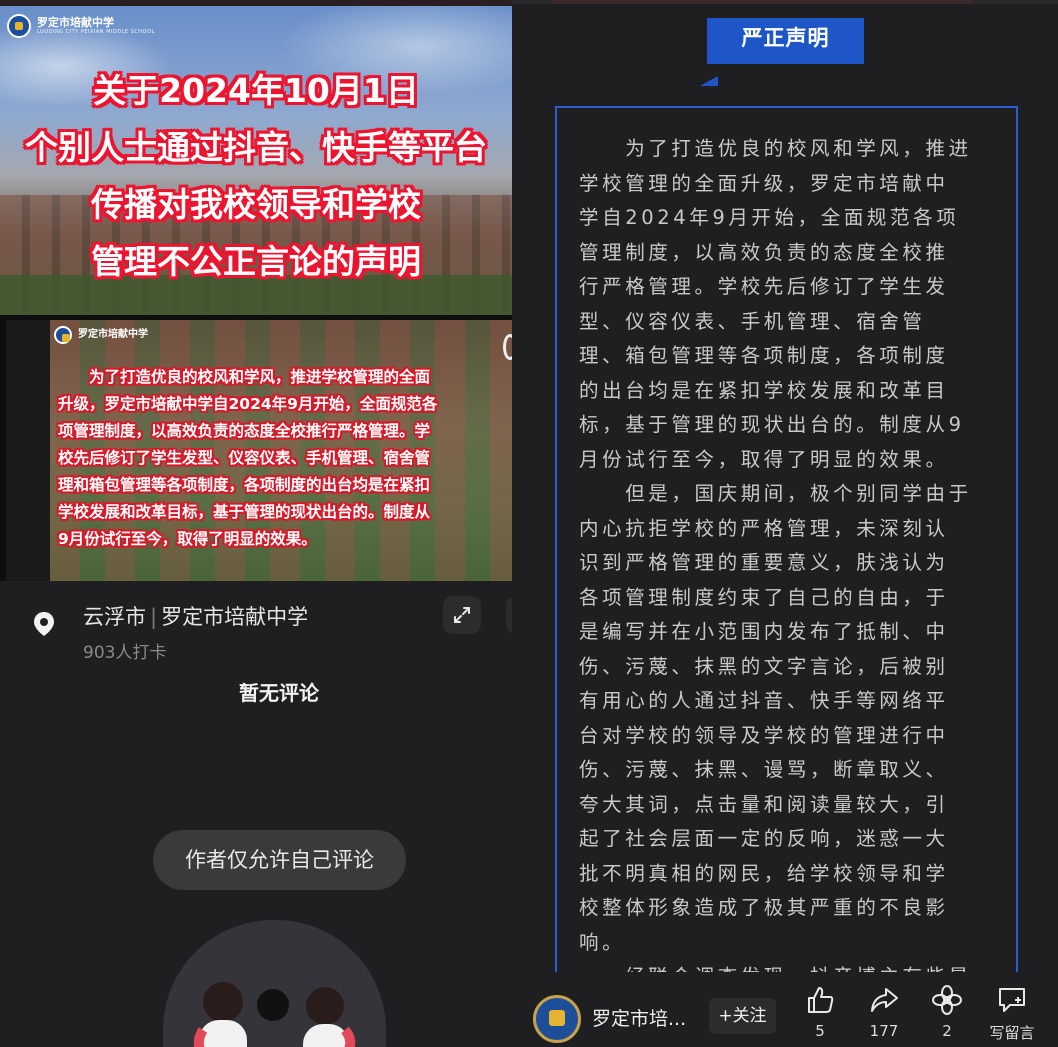 This screenshot has height=1047, width=1058. I want to click on article-line: 管理制度，以高效负责的态度全校推, so click(764, 252).